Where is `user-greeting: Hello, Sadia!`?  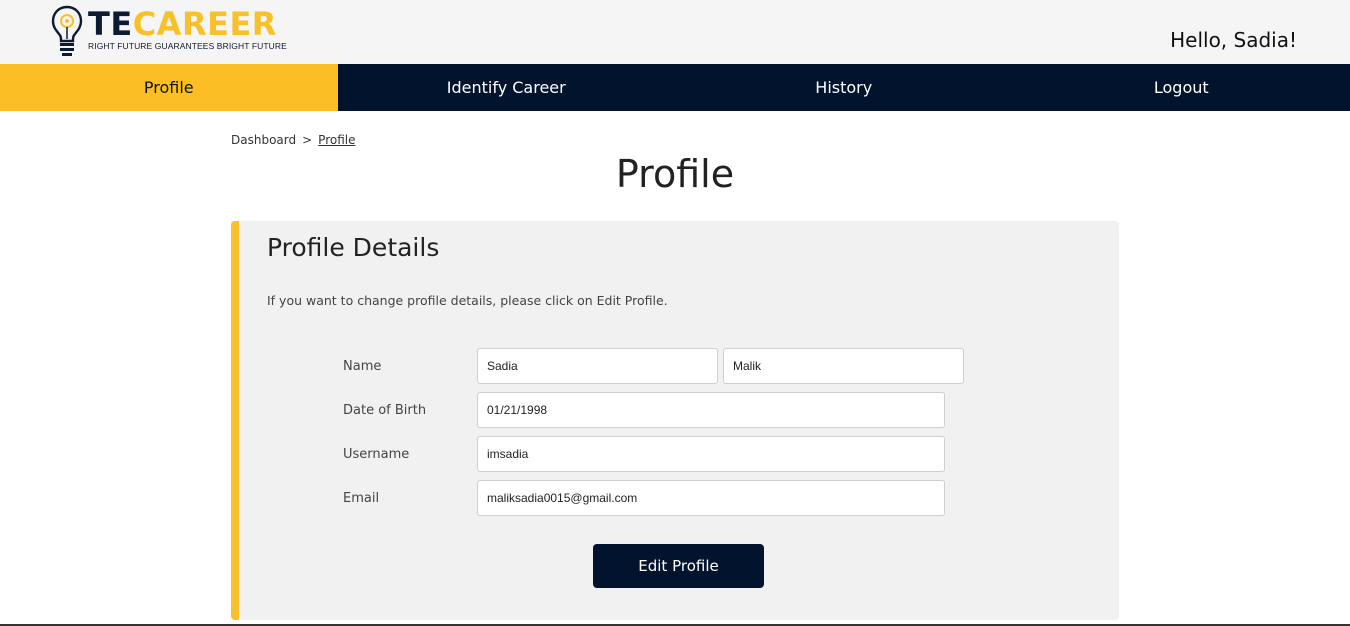
user-greeting: Hello, Sadia! is located at coordinates (1233, 40).